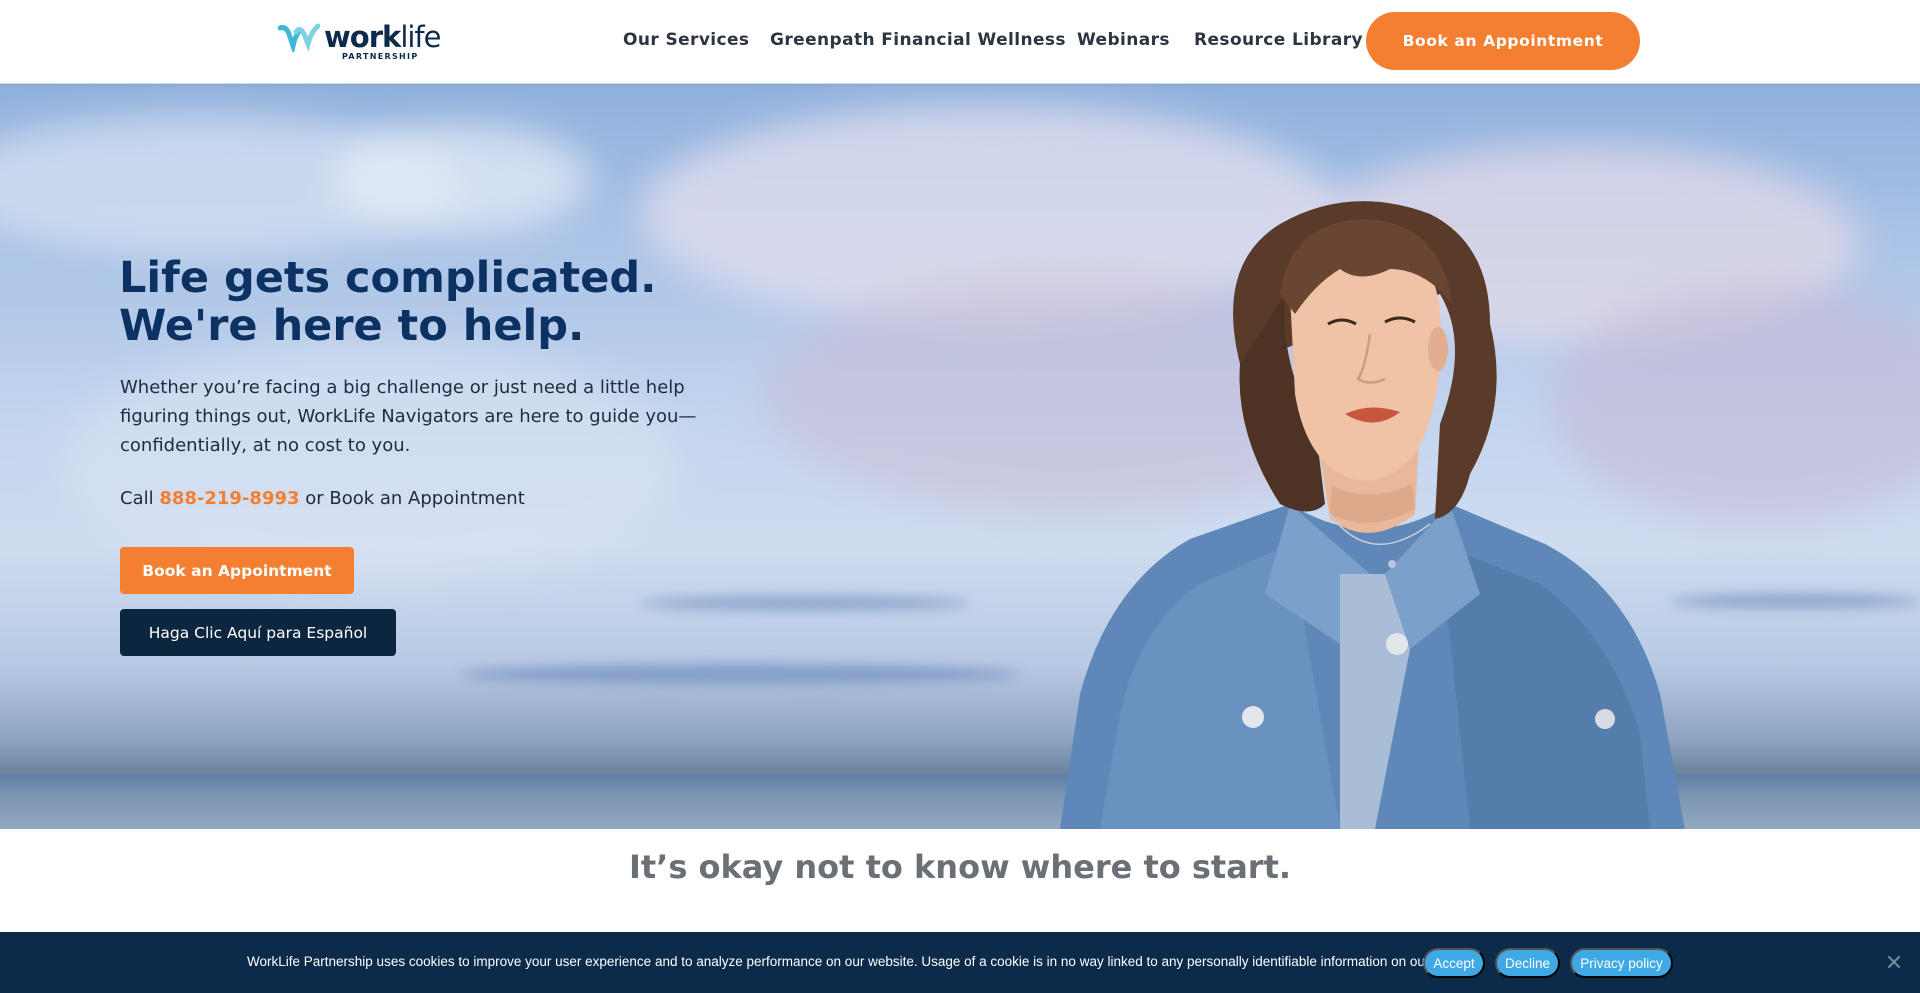 This screenshot has width=1920, height=993. What do you see at coordinates (388, 278) in the screenshot?
I see `hero-title-line-1: Life gets complicated.` at bounding box center [388, 278].